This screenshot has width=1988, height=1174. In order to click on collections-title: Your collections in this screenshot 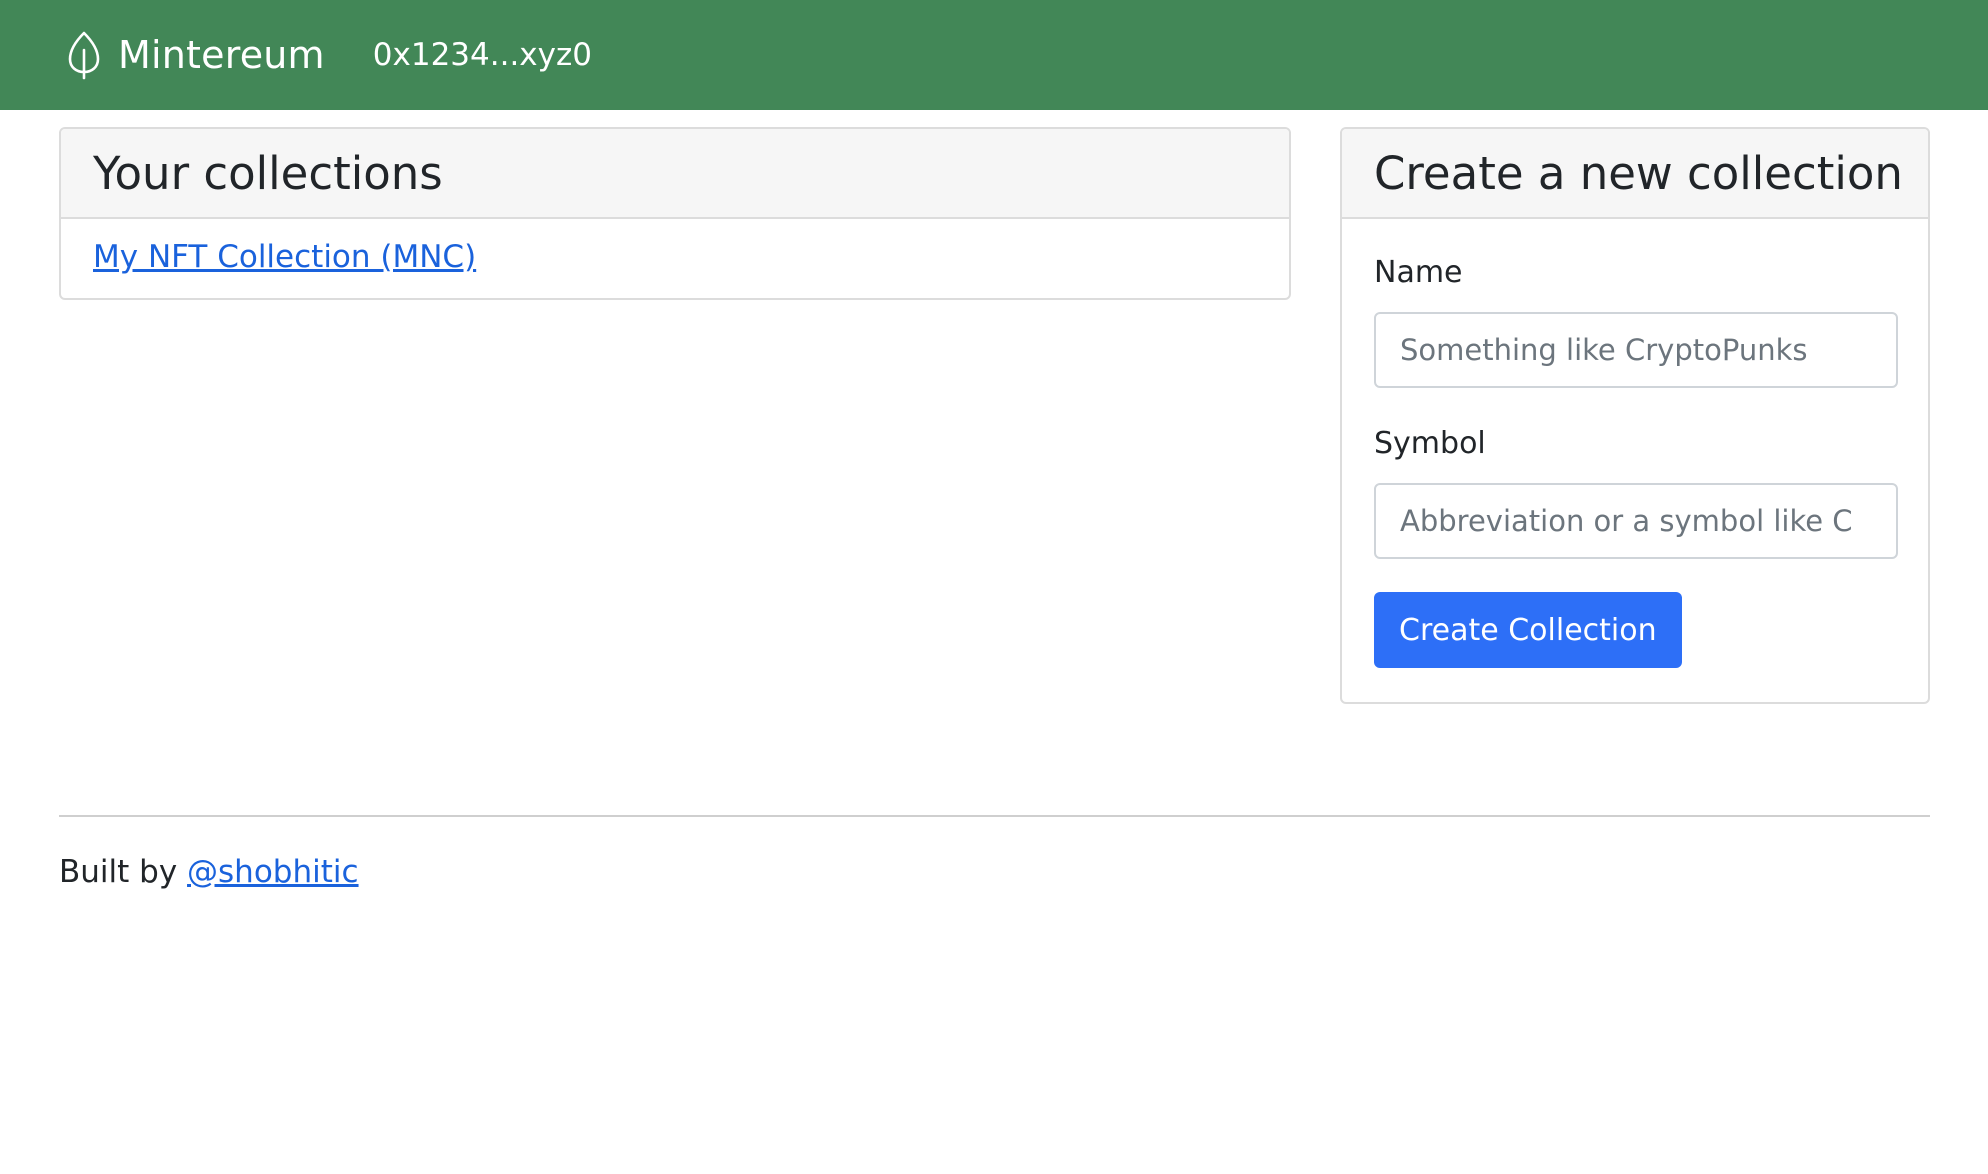, I will do `click(268, 173)`.